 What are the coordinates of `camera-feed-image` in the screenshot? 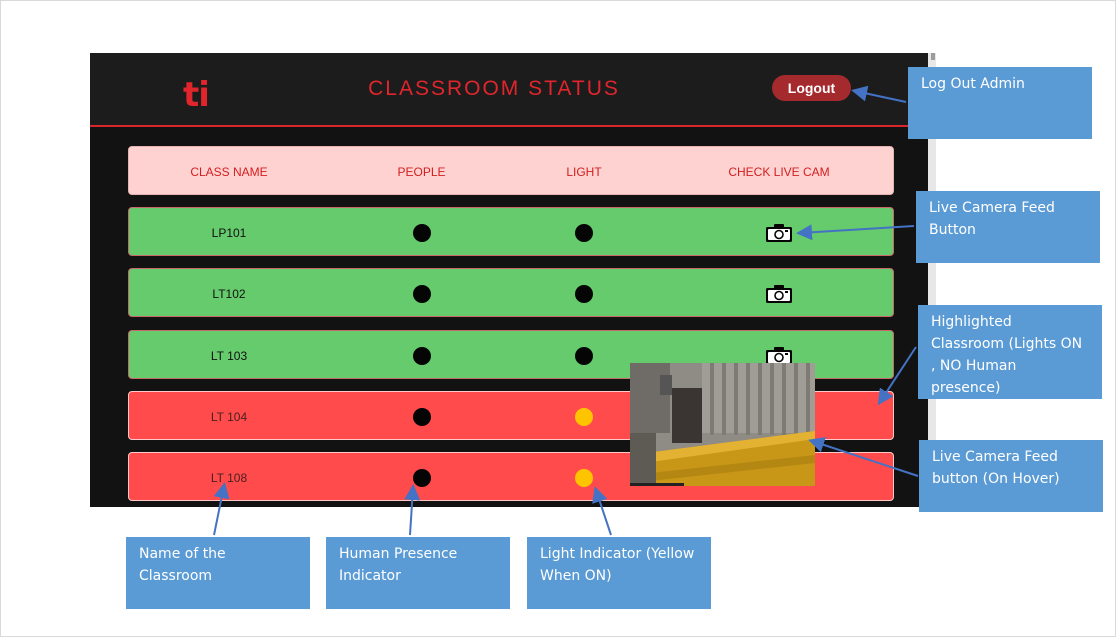 It's located at (722, 424).